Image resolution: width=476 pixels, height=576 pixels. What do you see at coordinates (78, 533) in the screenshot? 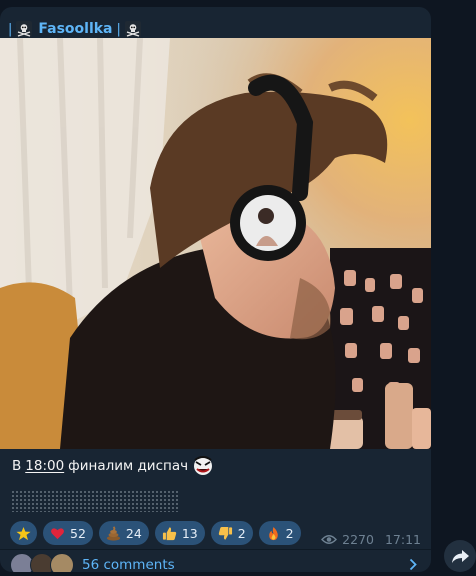
I see `reaction-count: 52` at bounding box center [78, 533].